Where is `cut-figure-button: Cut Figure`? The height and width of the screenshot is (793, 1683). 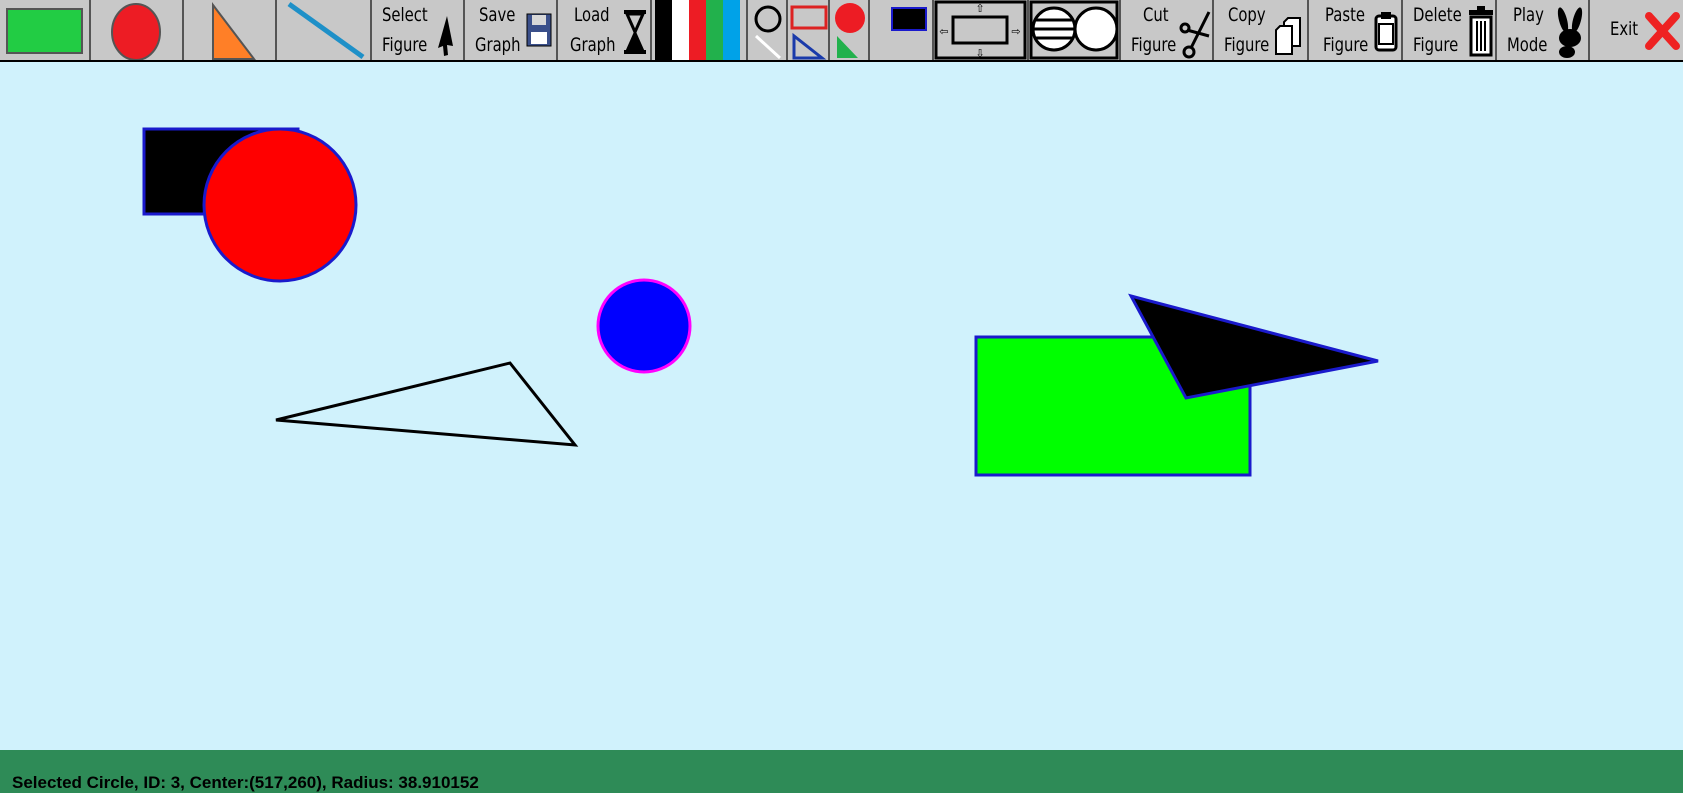
cut-figure-button: Cut Figure is located at coordinates (1167, 30).